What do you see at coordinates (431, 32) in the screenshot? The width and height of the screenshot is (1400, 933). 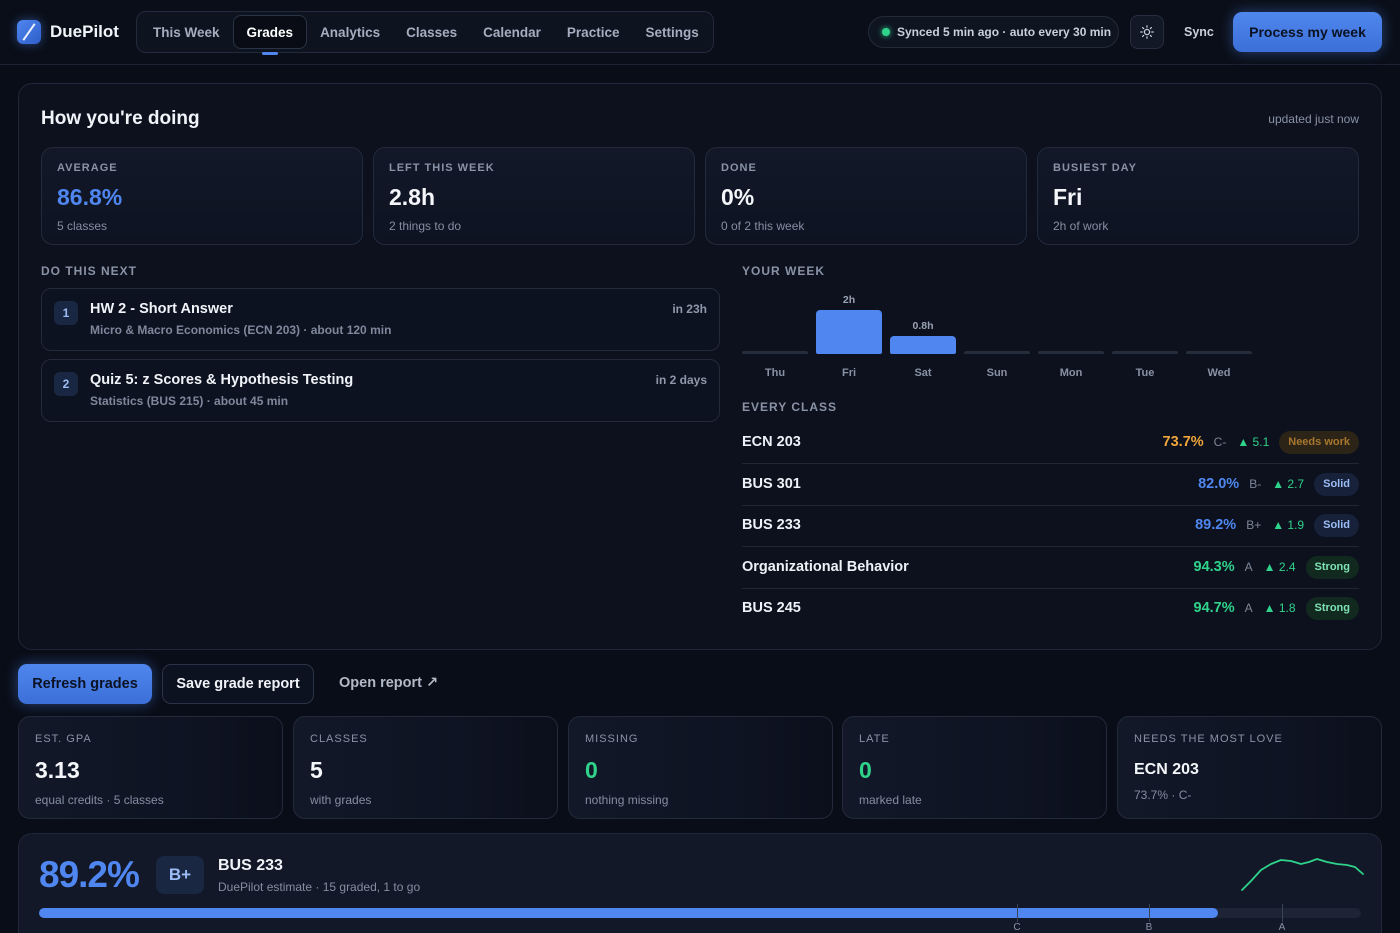 I see `tab-classes: Classes` at bounding box center [431, 32].